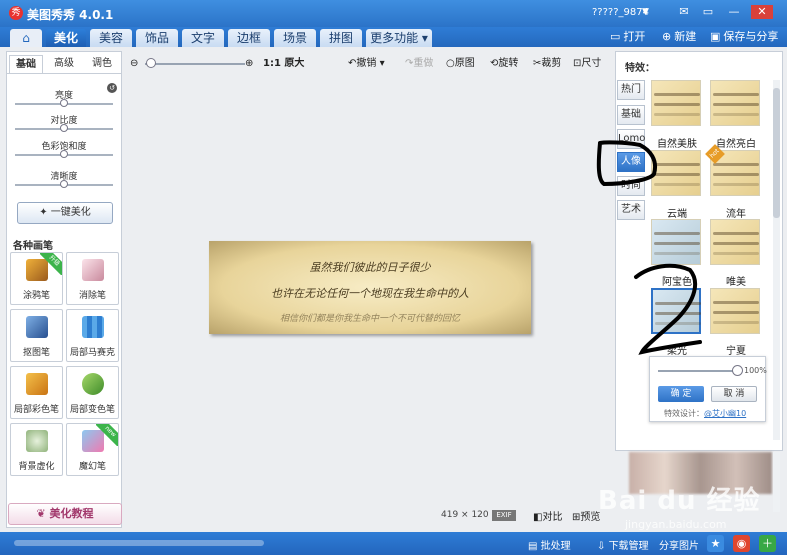 Image resolution: width=787 pixels, height=555 pixels. Describe the element at coordinates (36, 467) in the screenshot. I see `brush-label: 背景虚化` at that location.